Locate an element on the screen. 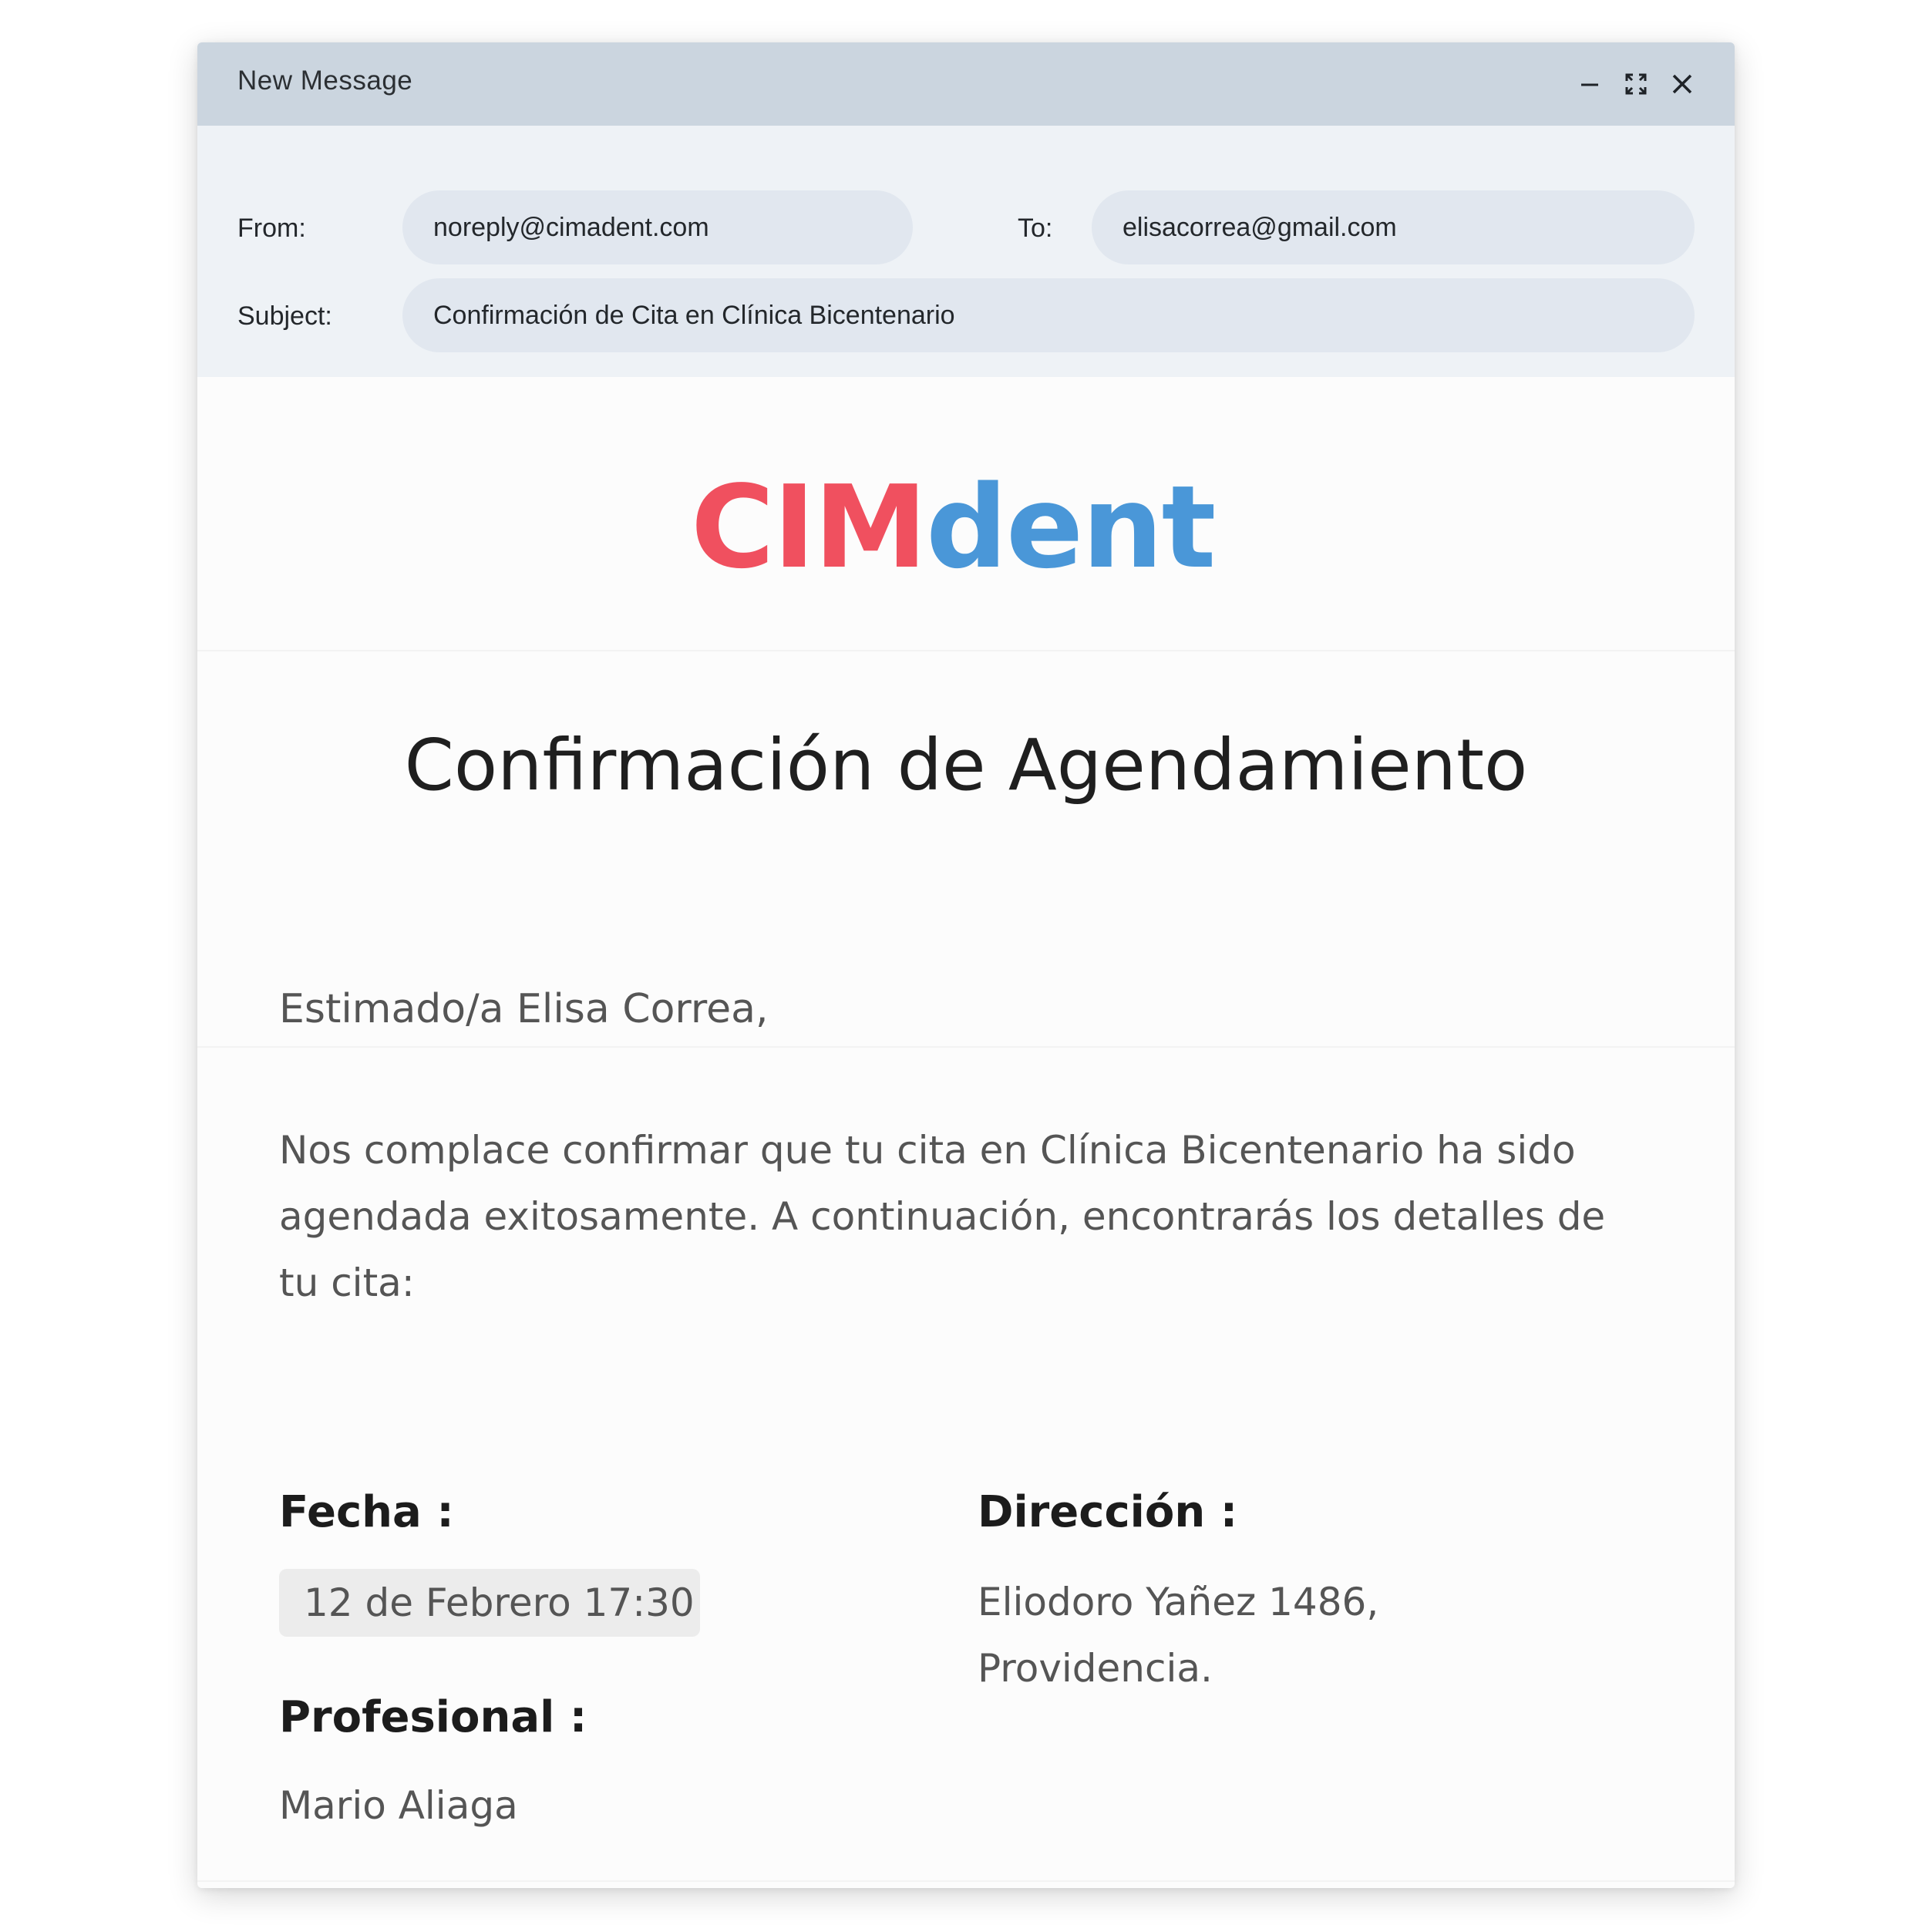 This screenshot has height=1932, width=1932. email-heading: Confirmación de Agendamiento is located at coordinates (966, 765).